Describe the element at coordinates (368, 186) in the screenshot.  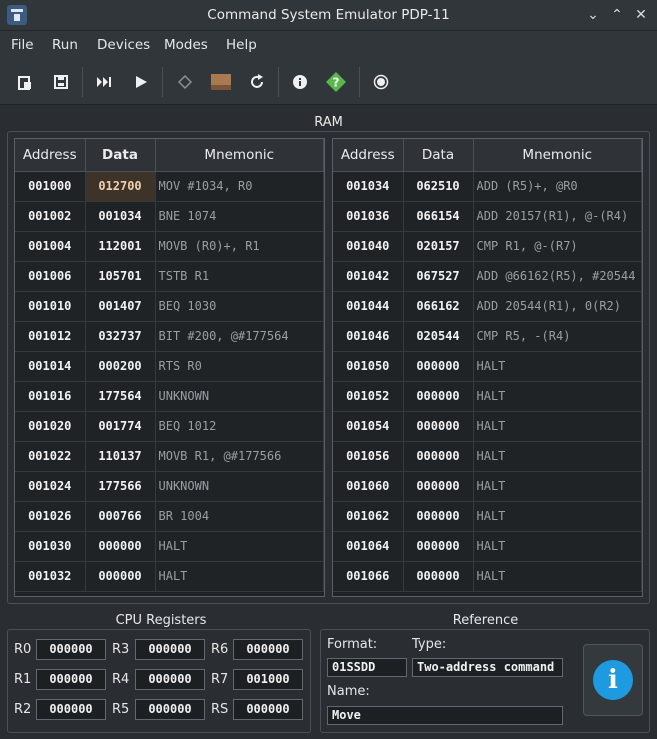
I see `address-cell: 001034` at that location.